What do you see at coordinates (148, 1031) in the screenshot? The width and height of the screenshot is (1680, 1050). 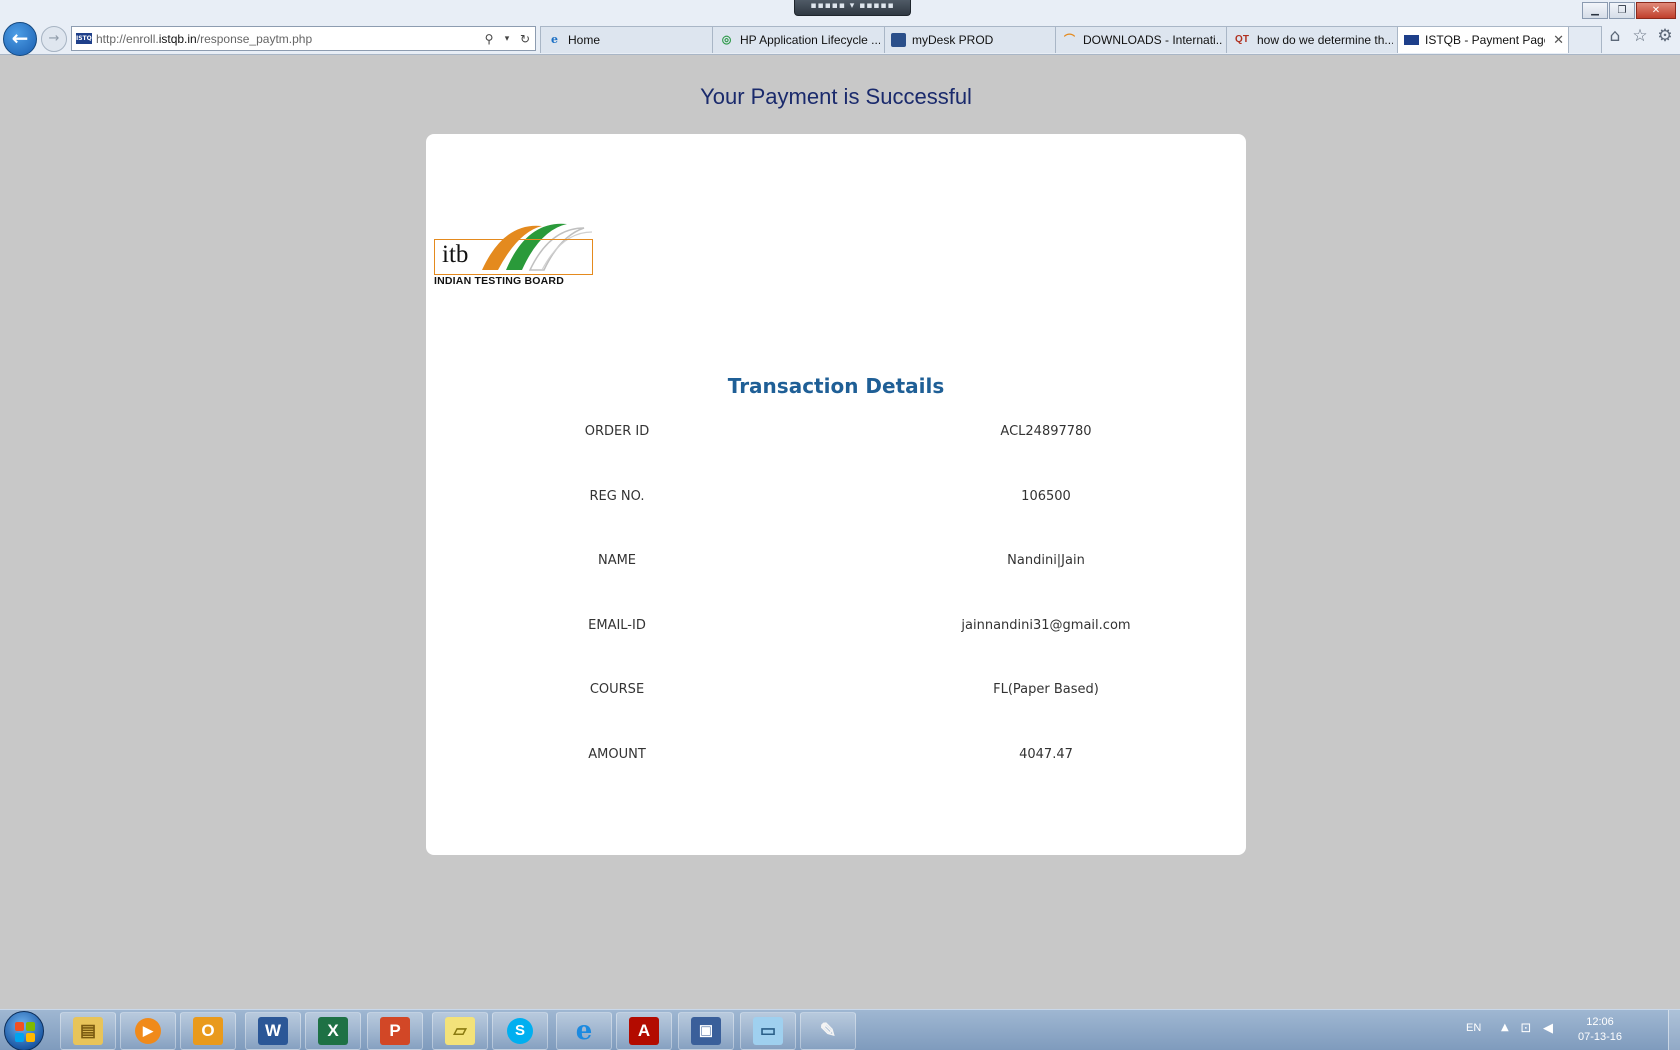 I see `taskbar-media-player: ▶` at bounding box center [148, 1031].